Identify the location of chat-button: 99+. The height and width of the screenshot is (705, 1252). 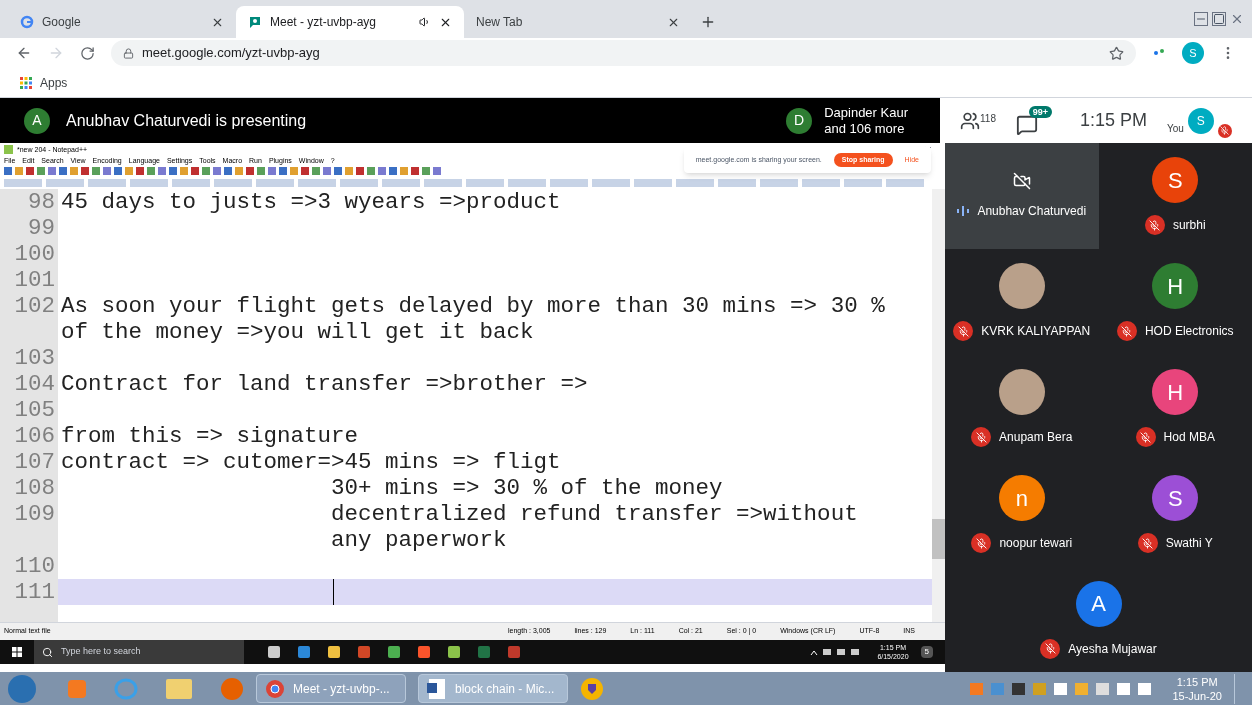
(1033, 120).